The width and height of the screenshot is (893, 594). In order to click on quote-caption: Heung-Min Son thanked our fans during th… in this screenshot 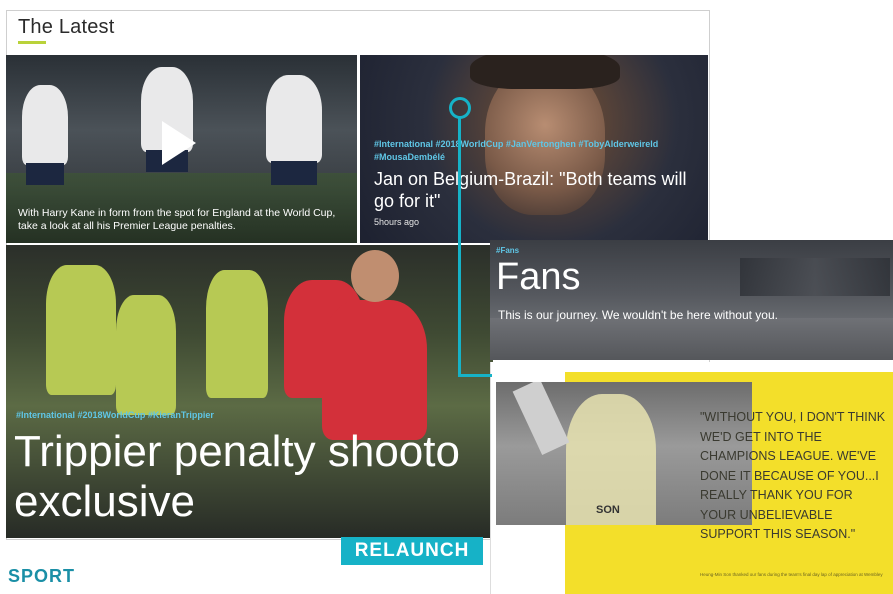, I will do `click(791, 574)`.